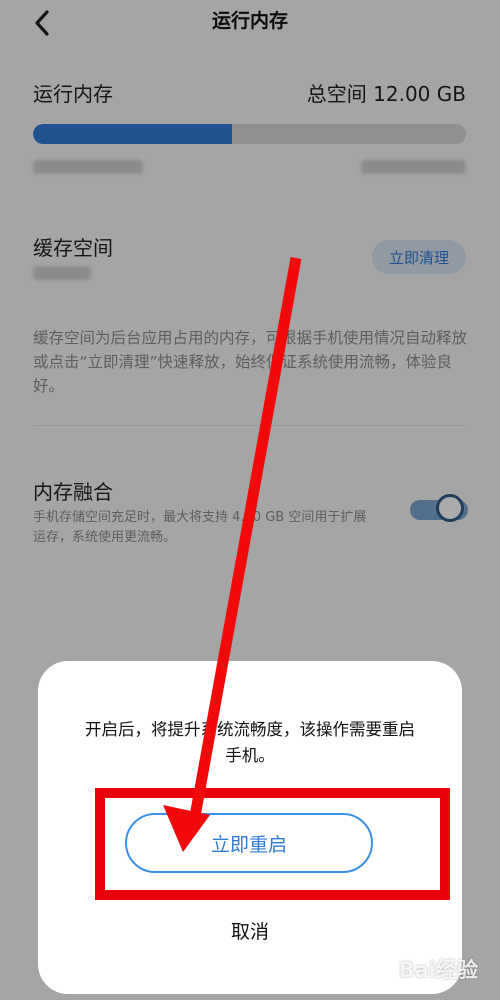  What do you see at coordinates (438, 970) in the screenshot?
I see `watermark: Bai经验` at bounding box center [438, 970].